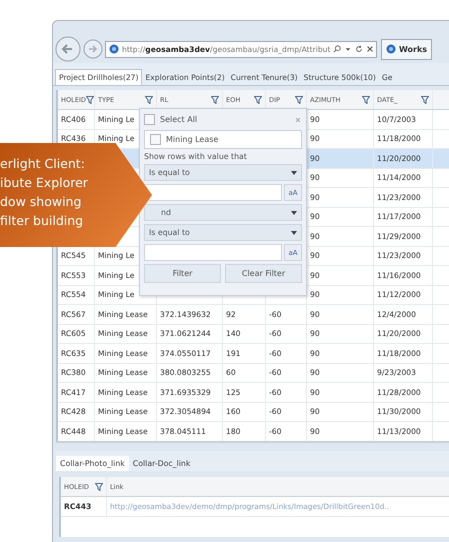  Describe the element at coordinates (337, 49) in the screenshot. I see `search-icon` at that location.